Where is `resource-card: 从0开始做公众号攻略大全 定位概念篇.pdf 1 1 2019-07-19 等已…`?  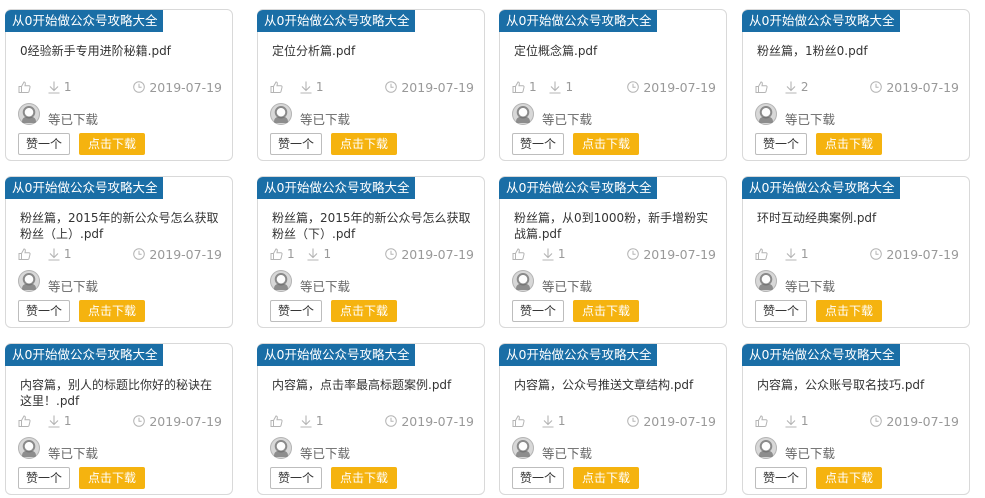
resource-card: 从0开始做公众号攻略大全 定位概念篇.pdf 1 1 2019-07-19 等已… is located at coordinates (613, 85).